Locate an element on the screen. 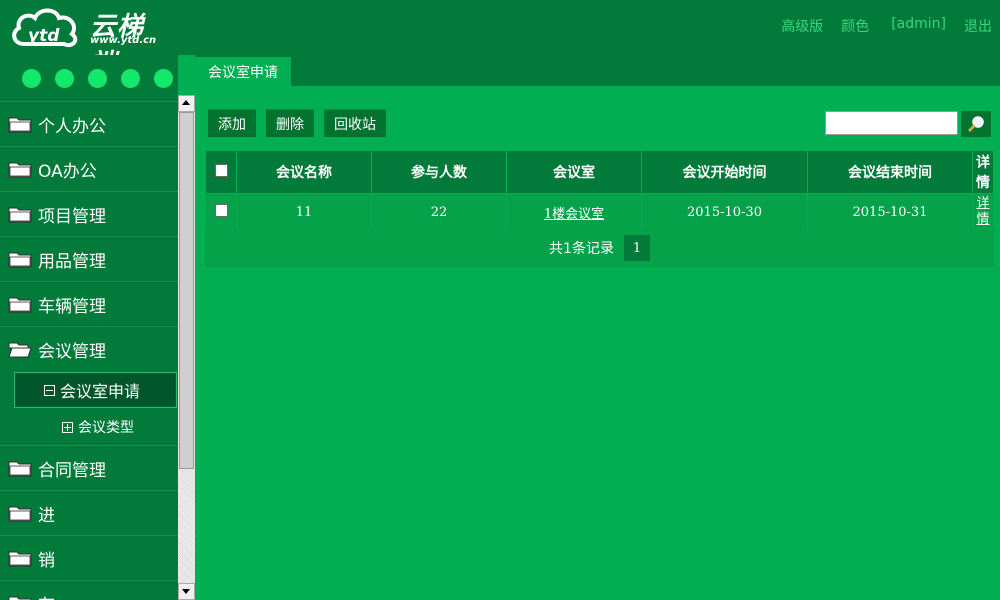  color-link: 颜色 is located at coordinates (855, 26).